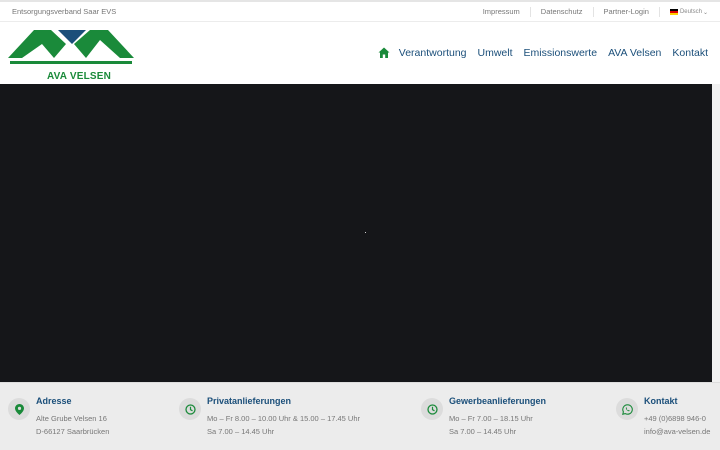 The height and width of the screenshot is (450, 720). Describe the element at coordinates (705, 12) in the screenshot. I see `chevron-down-icon: ⌄` at that location.